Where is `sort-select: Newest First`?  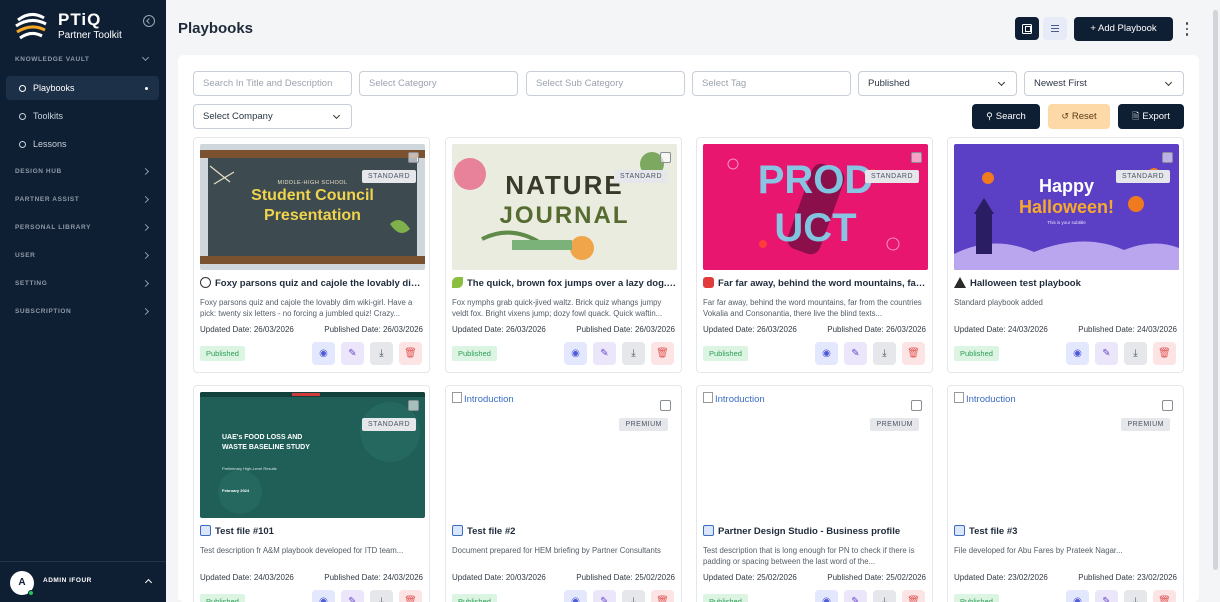 sort-select: Newest First is located at coordinates (1104, 83).